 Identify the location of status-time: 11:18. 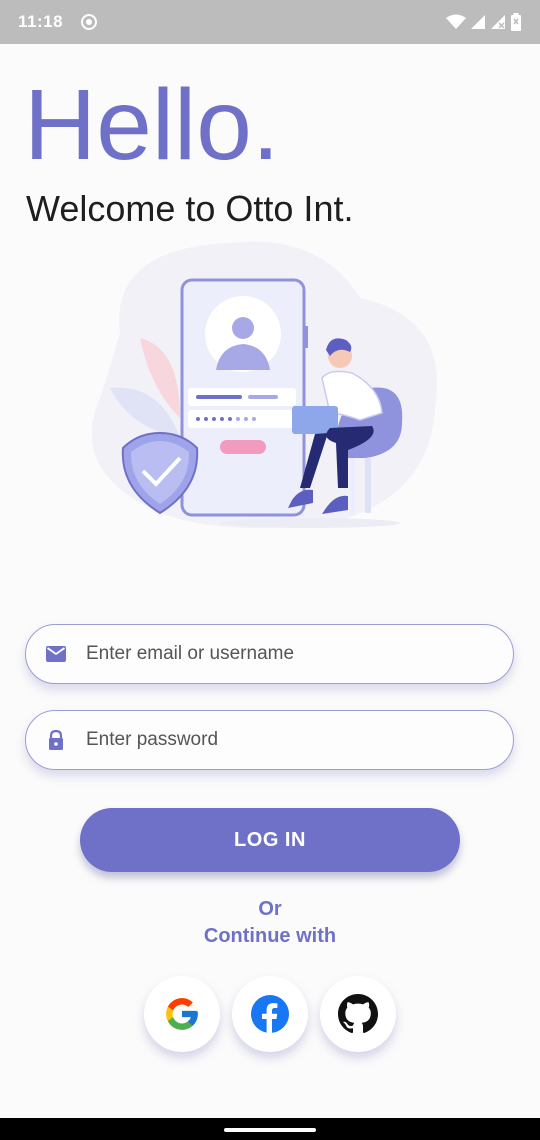
(41, 21).